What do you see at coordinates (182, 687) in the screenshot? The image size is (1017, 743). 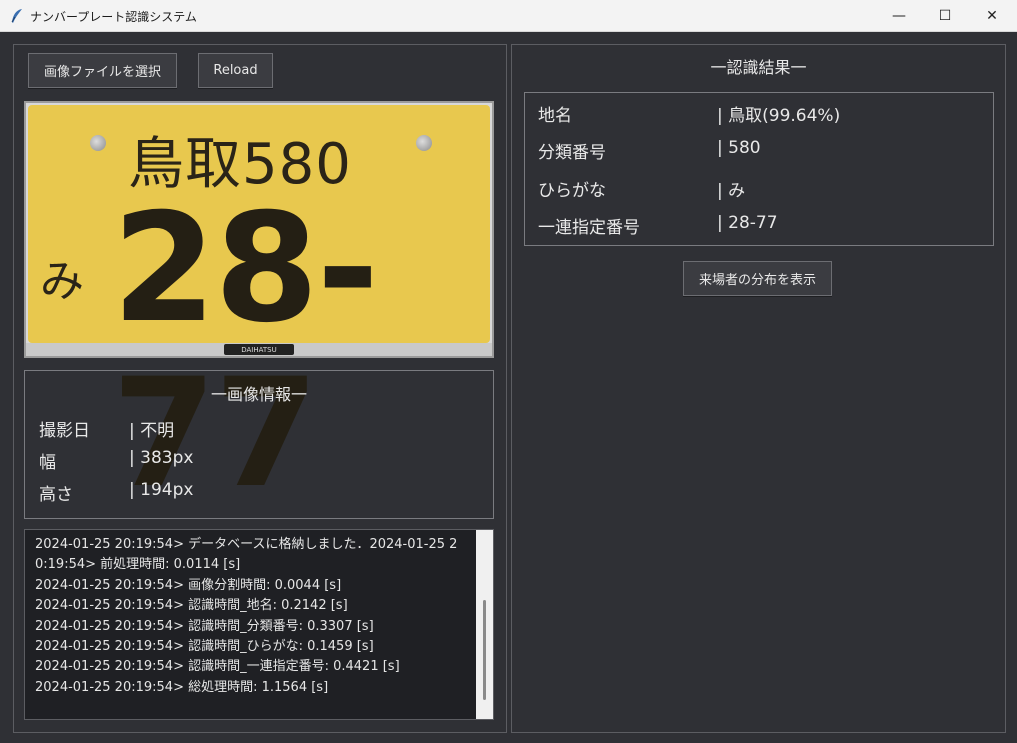 I see `log-line: 2024-01-25 20:19:54> 総処理時間: 1.1564 [s]` at bounding box center [182, 687].